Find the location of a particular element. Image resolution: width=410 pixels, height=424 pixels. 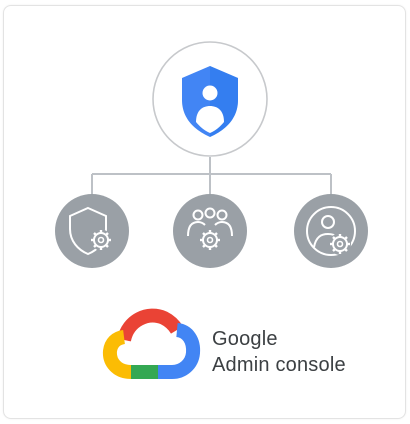

security-settings-icon is located at coordinates (92, 231).